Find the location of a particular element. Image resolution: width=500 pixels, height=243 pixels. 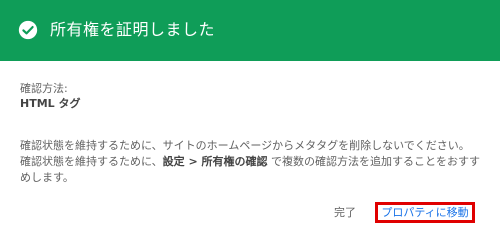

verification-method-label: 確認方法: is located at coordinates (44, 88).